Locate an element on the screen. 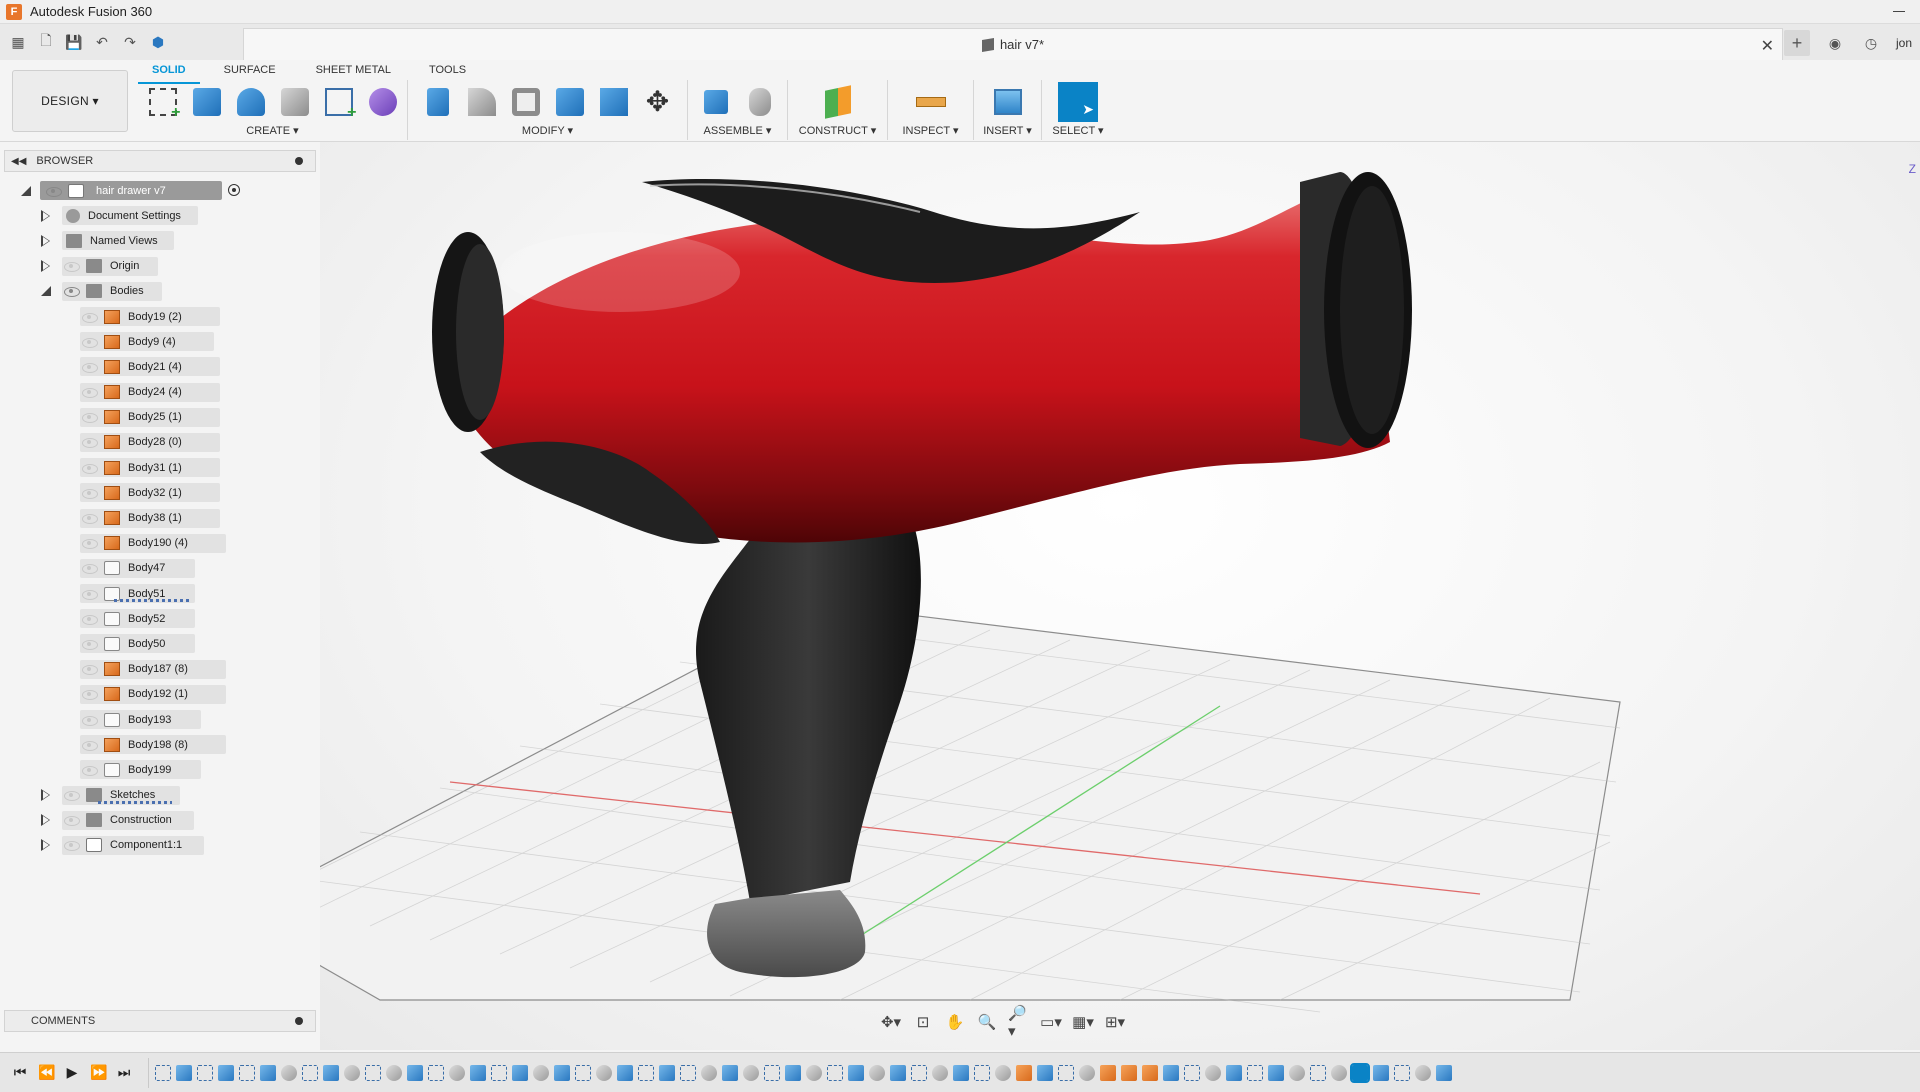 This screenshot has width=1920, height=1092. fillet-icon is located at coordinates (482, 102).